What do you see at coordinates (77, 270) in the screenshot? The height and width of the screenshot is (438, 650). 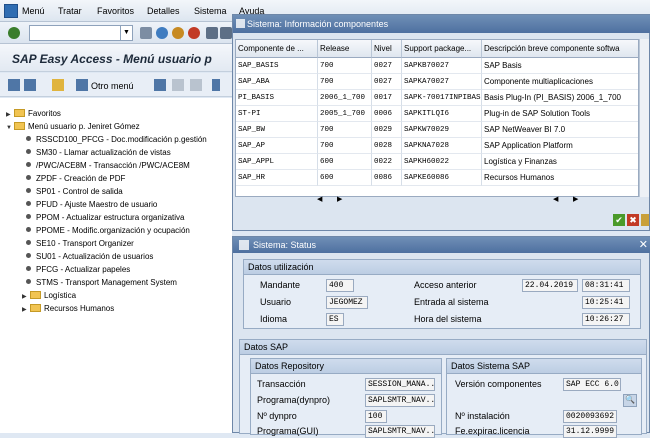 I see `tree-item: PFCG - Actualizar papeles` at bounding box center [77, 270].